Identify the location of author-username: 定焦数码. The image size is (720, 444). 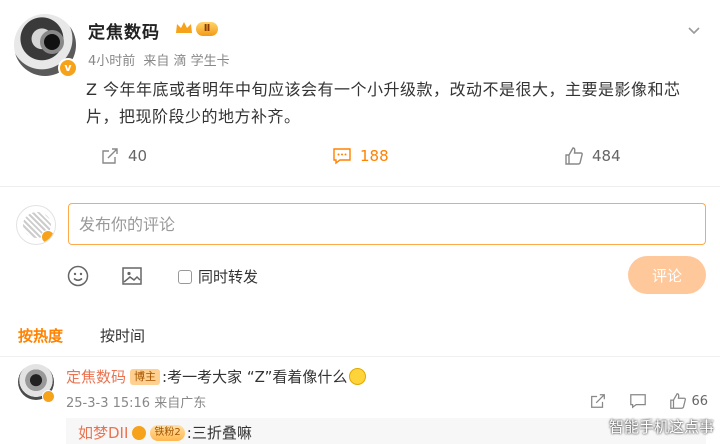
(124, 30).